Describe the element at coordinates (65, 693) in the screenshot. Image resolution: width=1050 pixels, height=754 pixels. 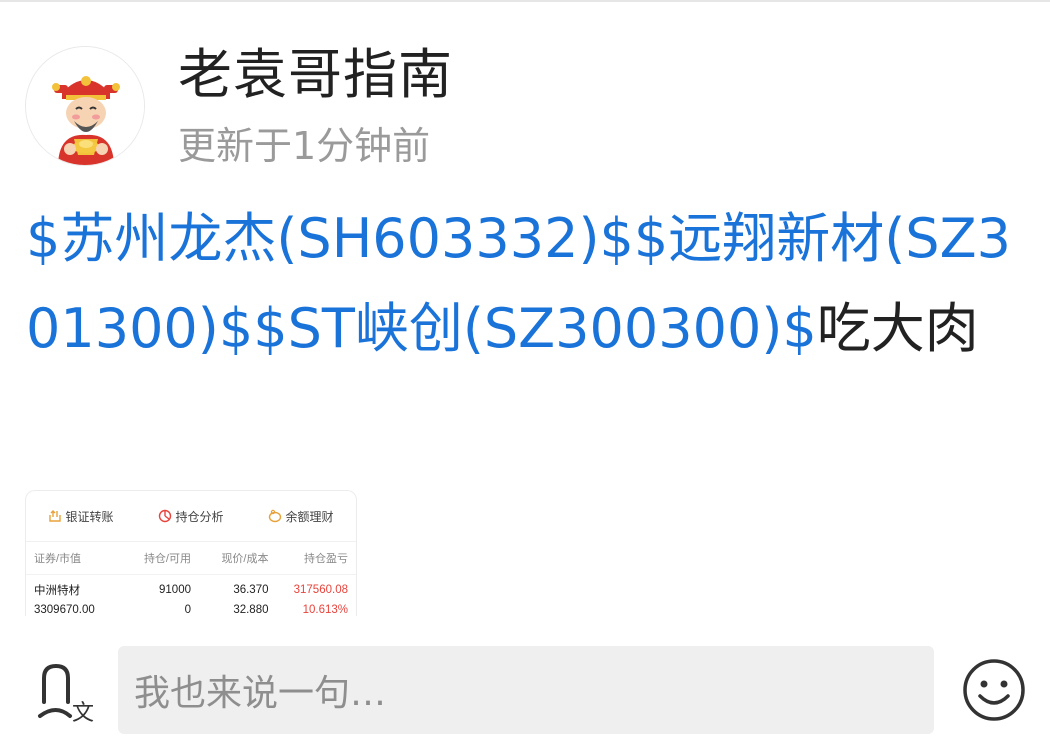
I see `voice-translate-icon: 文` at that location.